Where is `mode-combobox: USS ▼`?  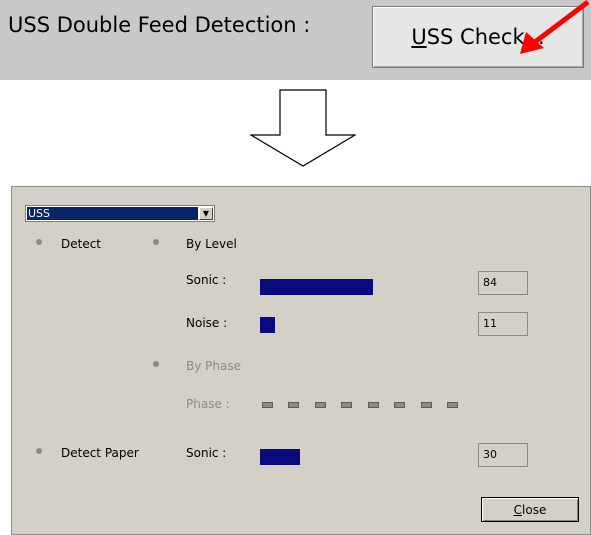 mode-combobox: USS ▼ is located at coordinates (120, 213).